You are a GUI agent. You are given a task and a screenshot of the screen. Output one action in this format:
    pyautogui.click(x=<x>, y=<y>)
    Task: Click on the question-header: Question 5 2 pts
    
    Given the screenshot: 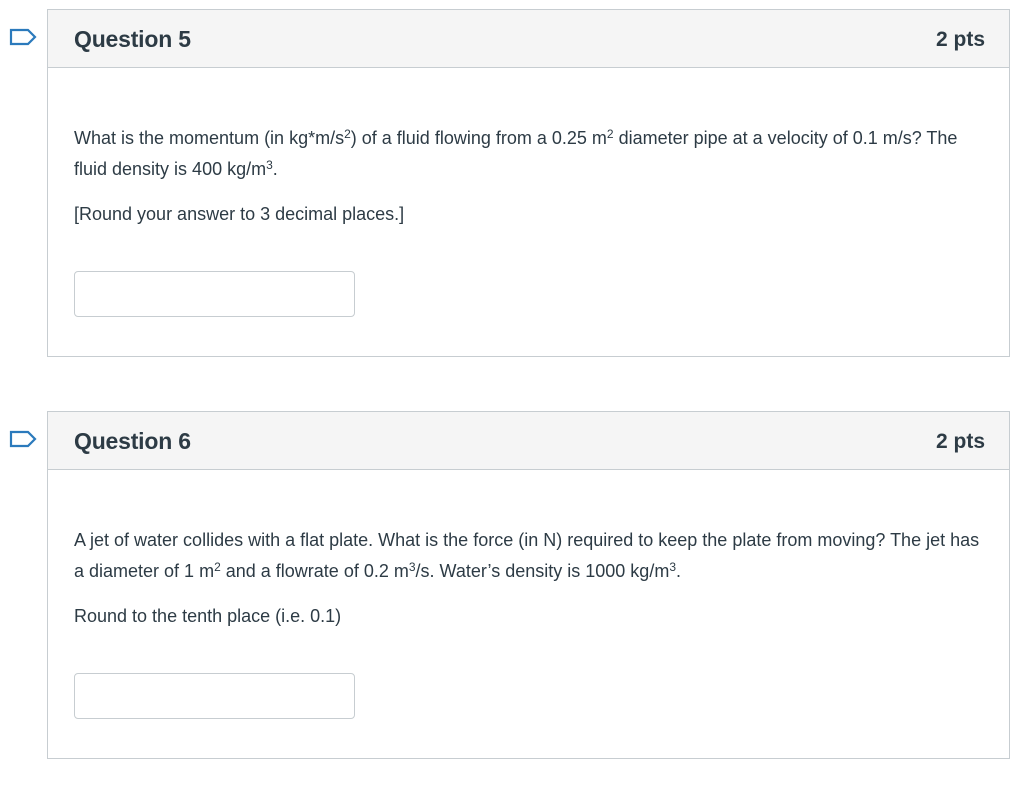 What is the action you would take?
    pyautogui.click(x=528, y=39)
    